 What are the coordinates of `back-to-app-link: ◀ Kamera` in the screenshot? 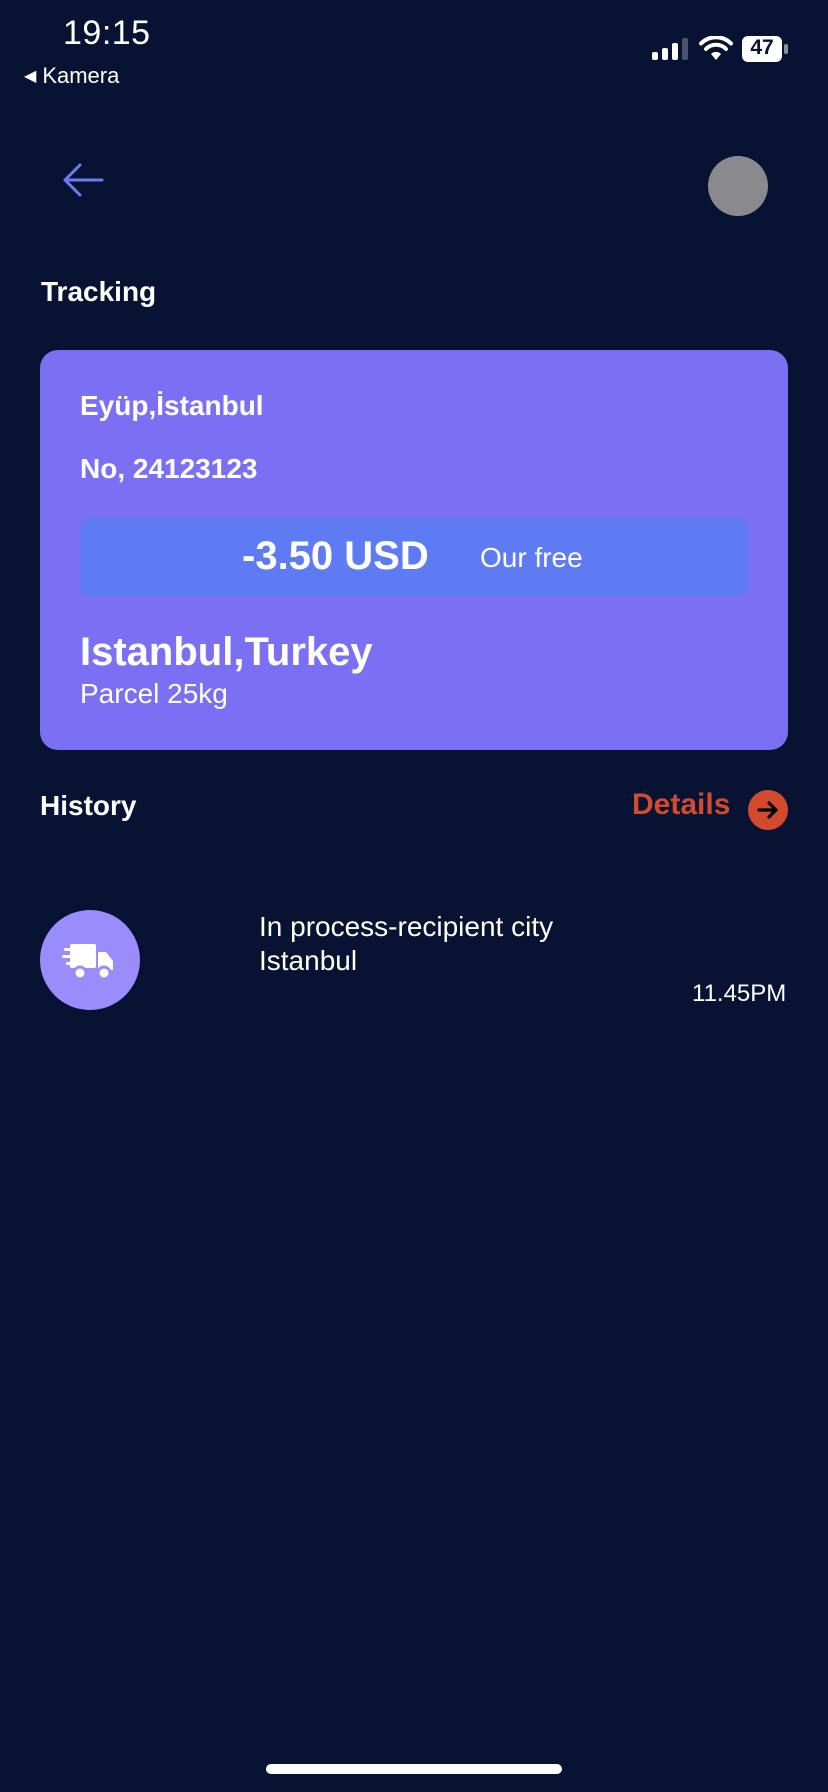 It's located at (71, 76).